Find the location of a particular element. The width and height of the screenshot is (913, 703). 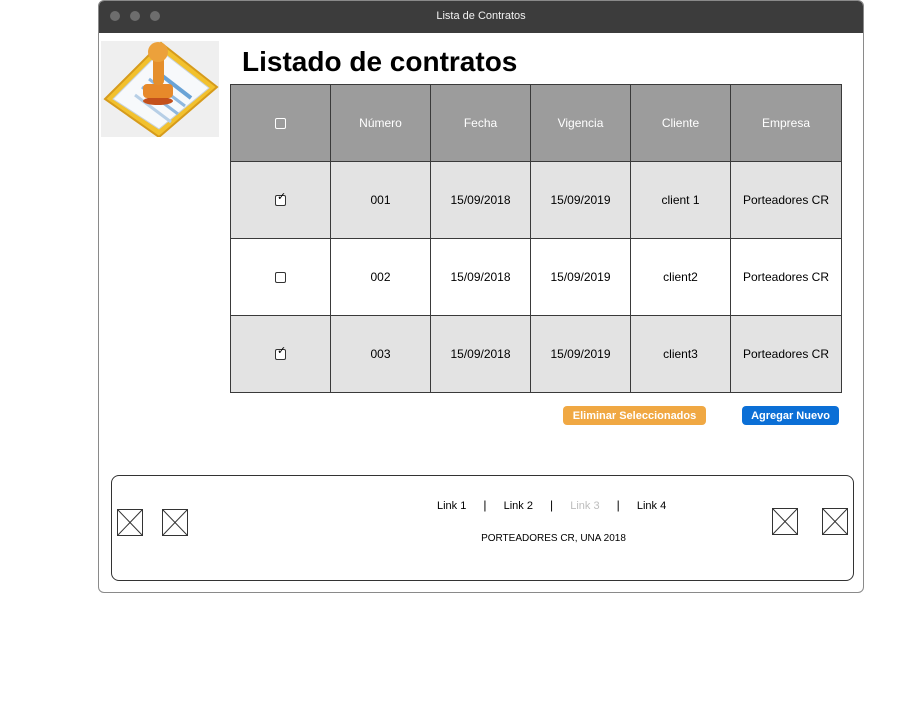

row-select-cell is located at coordinates (280, 277).